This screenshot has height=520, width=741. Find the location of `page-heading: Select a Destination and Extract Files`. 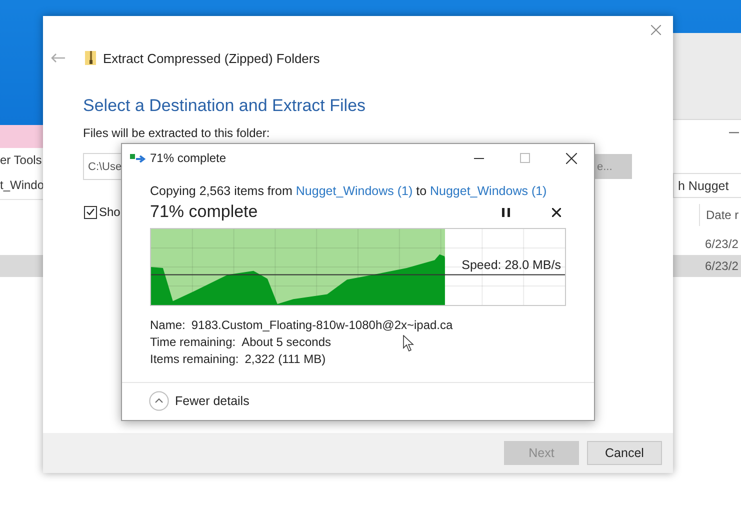

page-heading: Select a Destination and Extract Files is located at coordinates (225, 106).